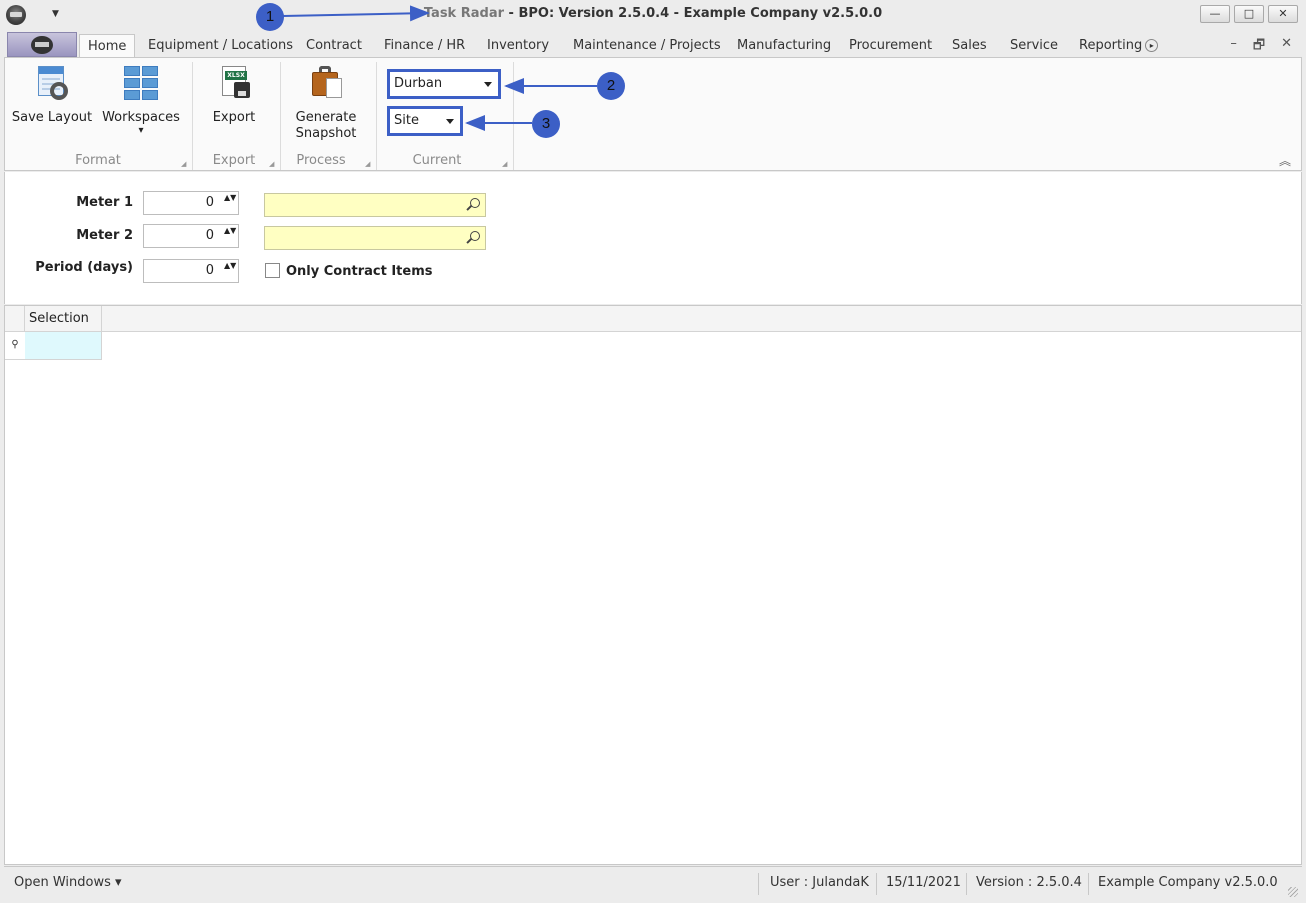  Describe the element at coordinates (220, 46) in the screenshot. I see `tab-equipment-locations: Equipment / Locations` at that location.